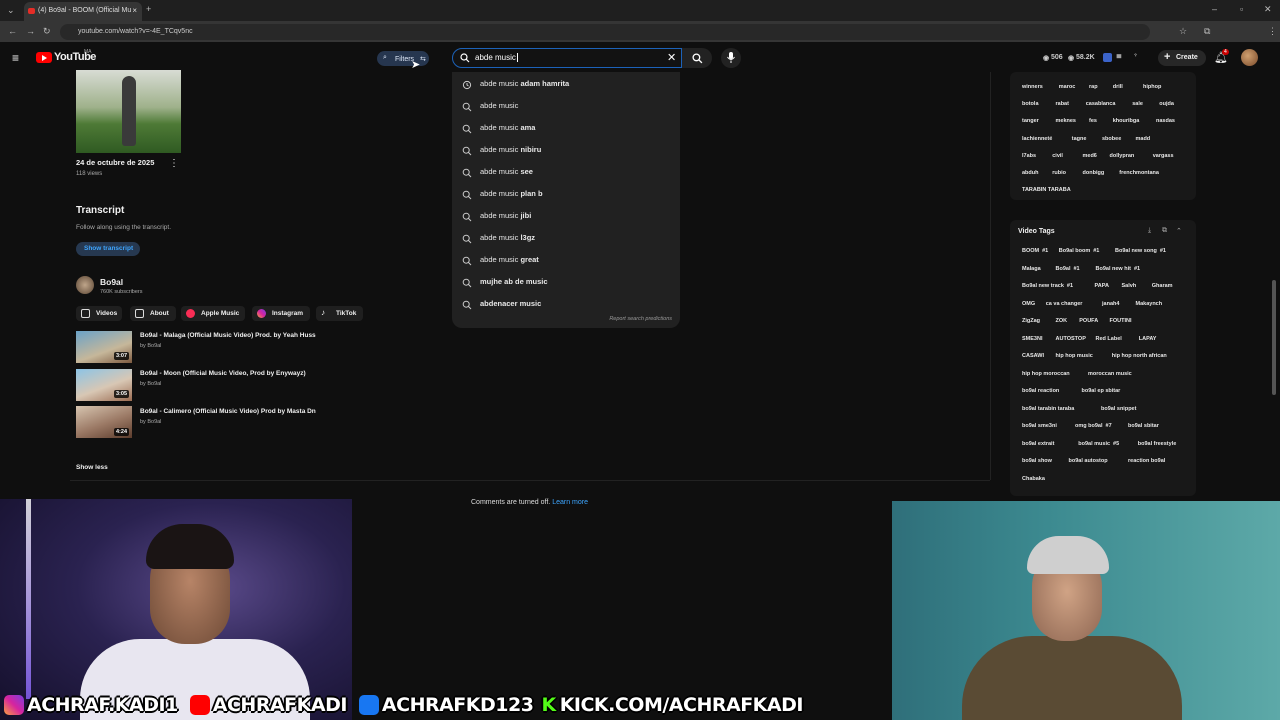 The image size is (1280, 720). What do you see at coordinates (1029, 156) in the screenshot?
I see `tag-chip: l7abs` at bounding box center [1029, 156].